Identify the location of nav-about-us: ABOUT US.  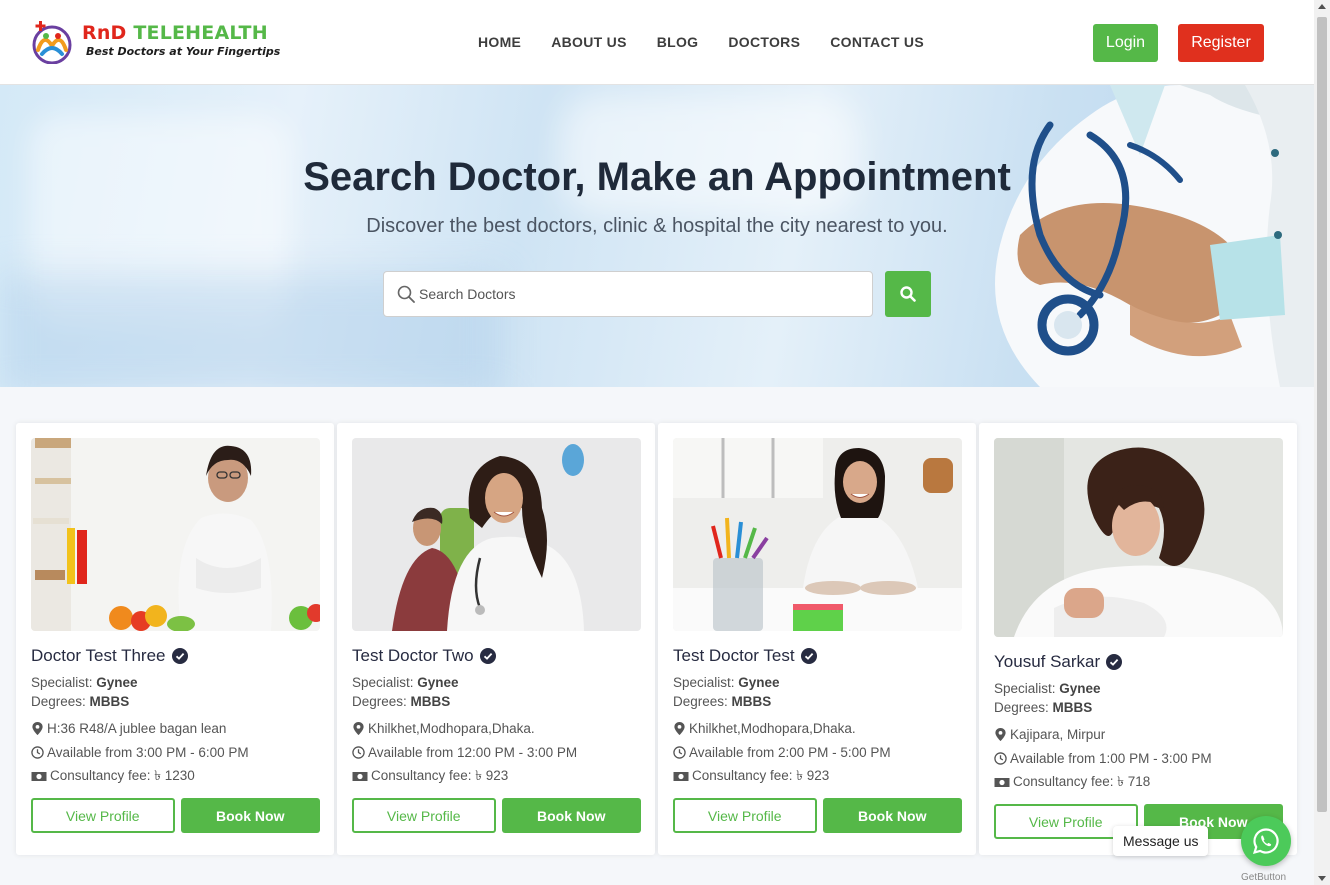
(589, 42).